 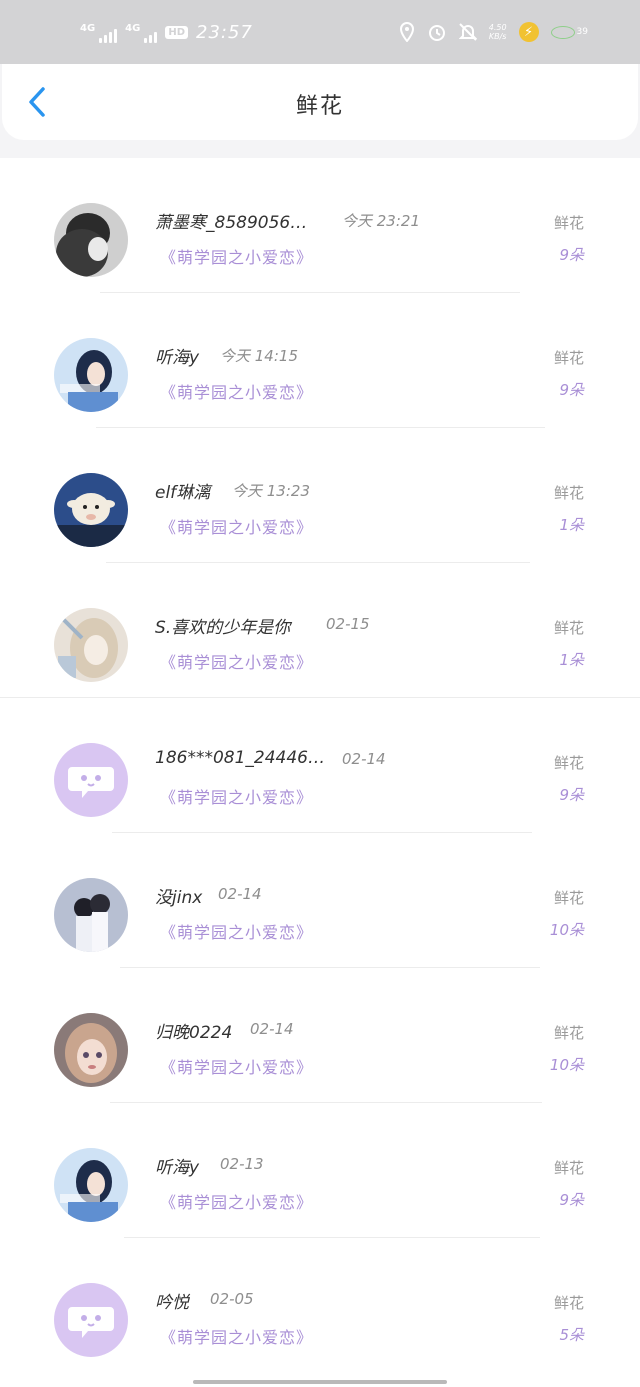 I want to click on mute-icon, so click(x=467, y=32).